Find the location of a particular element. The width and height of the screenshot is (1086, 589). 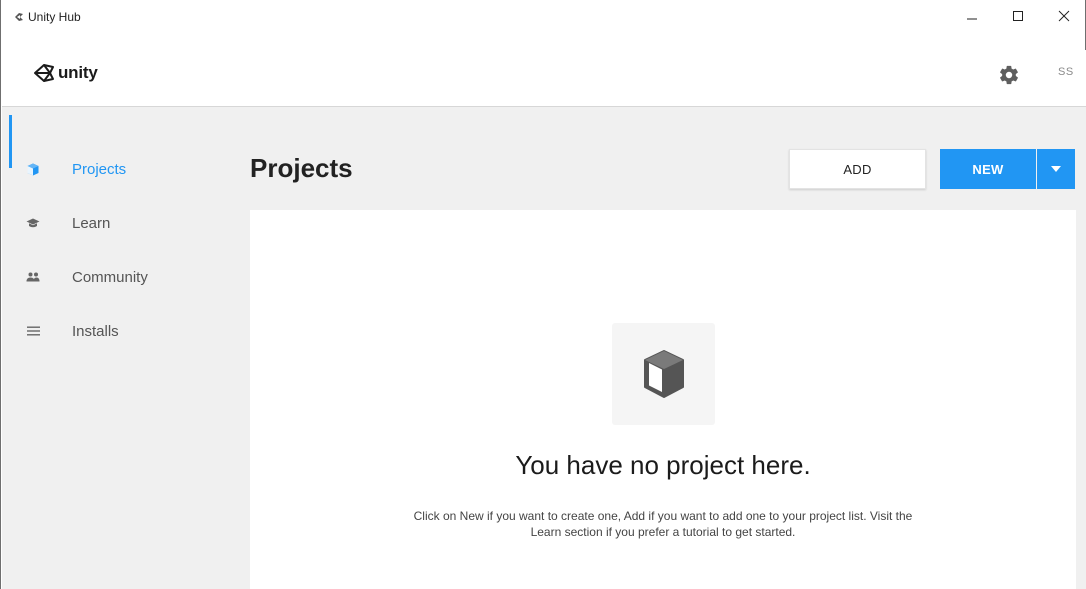

graduation-cap-icon is located at coordinates (33, 223).